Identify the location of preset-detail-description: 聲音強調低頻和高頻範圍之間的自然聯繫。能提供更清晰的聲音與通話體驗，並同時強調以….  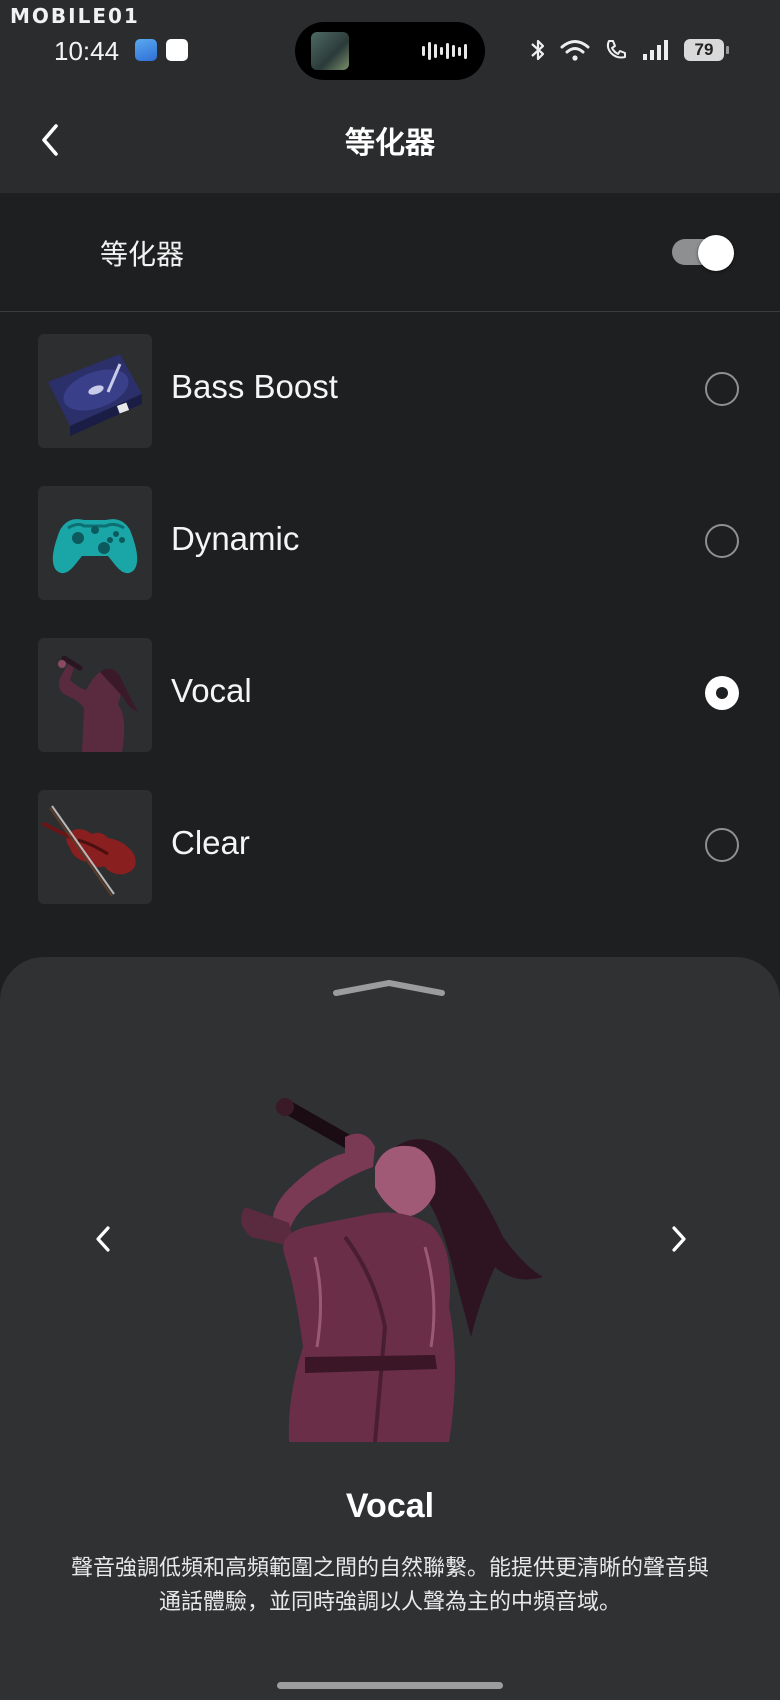
(389, 1585).